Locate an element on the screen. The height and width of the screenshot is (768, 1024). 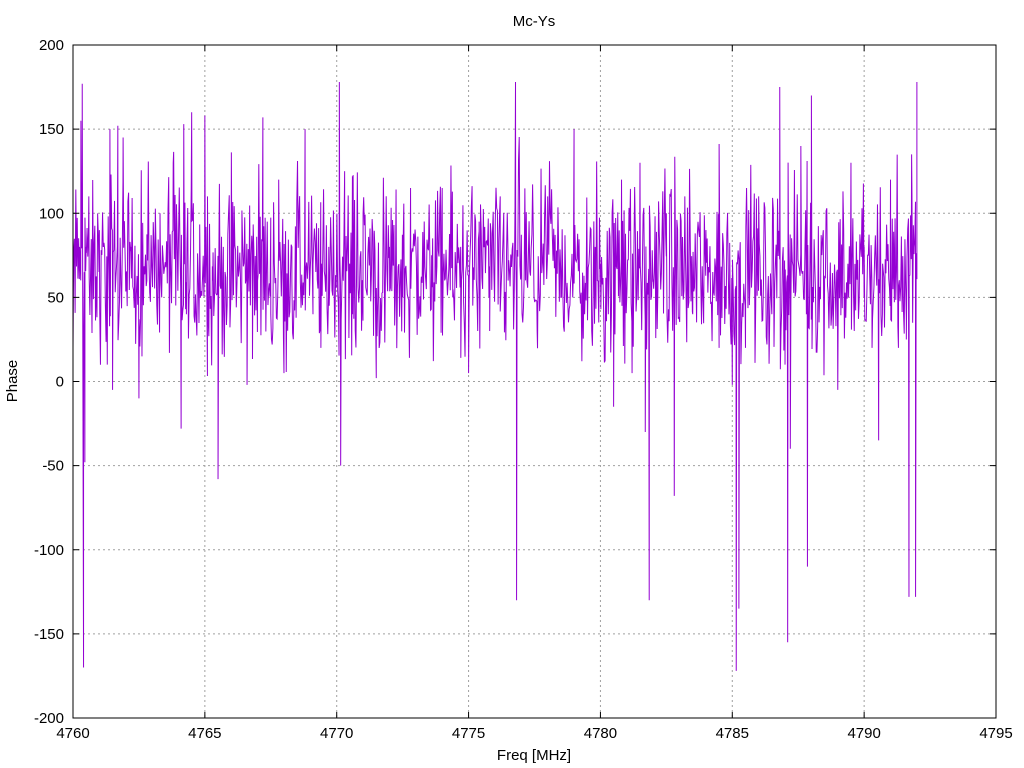
x-axis-label: Freq [MHz] is located at coordinates (534, 755).